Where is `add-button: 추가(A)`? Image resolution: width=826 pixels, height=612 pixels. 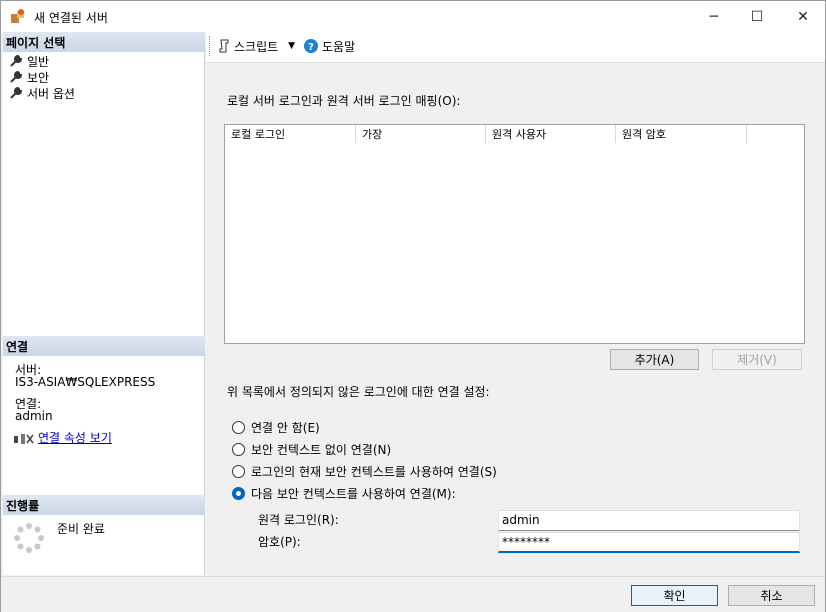
add-button: 추가(A) is located at coordinates (654, 359).